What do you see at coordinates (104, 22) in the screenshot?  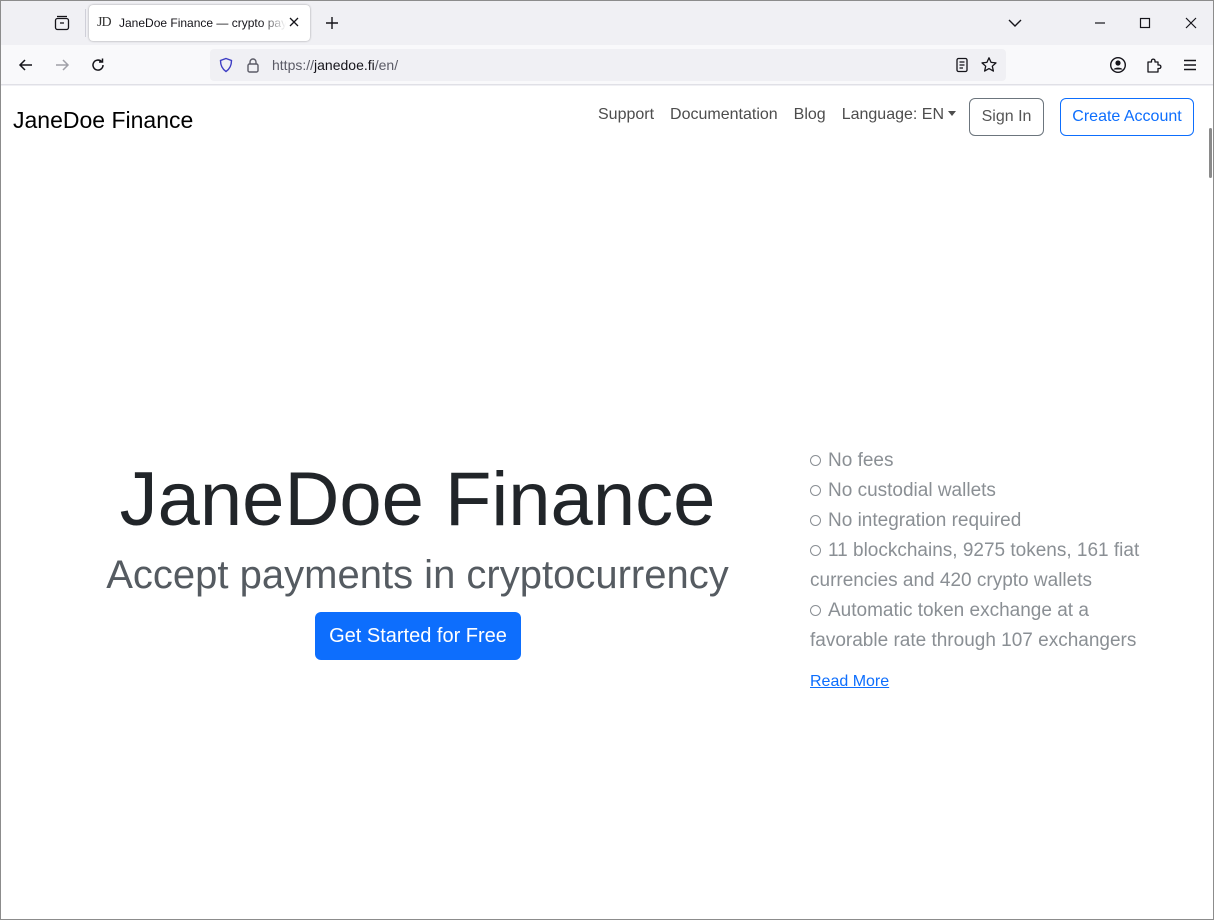 I see `site-favicon-icon: JD` at bounding box center [104, 22].